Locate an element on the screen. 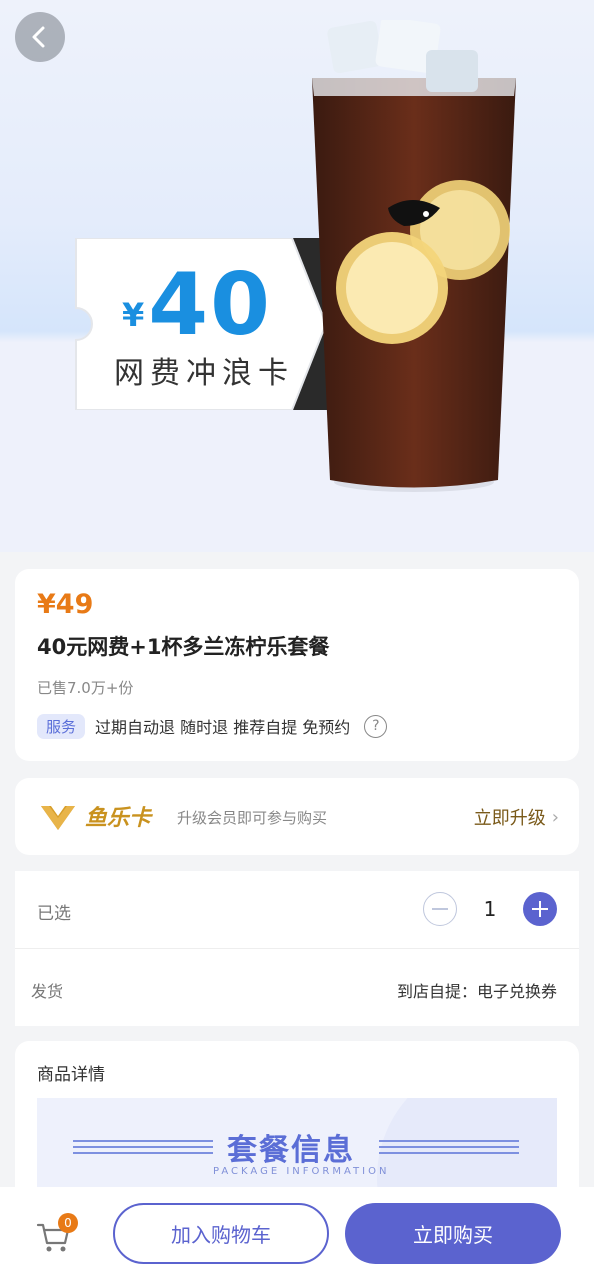 The height and width of the screenshot is (1280, 594). vip-card: 鱼乐卡 升级会员即可参与购买 立即升级 › is located at coordinates (297, 816).